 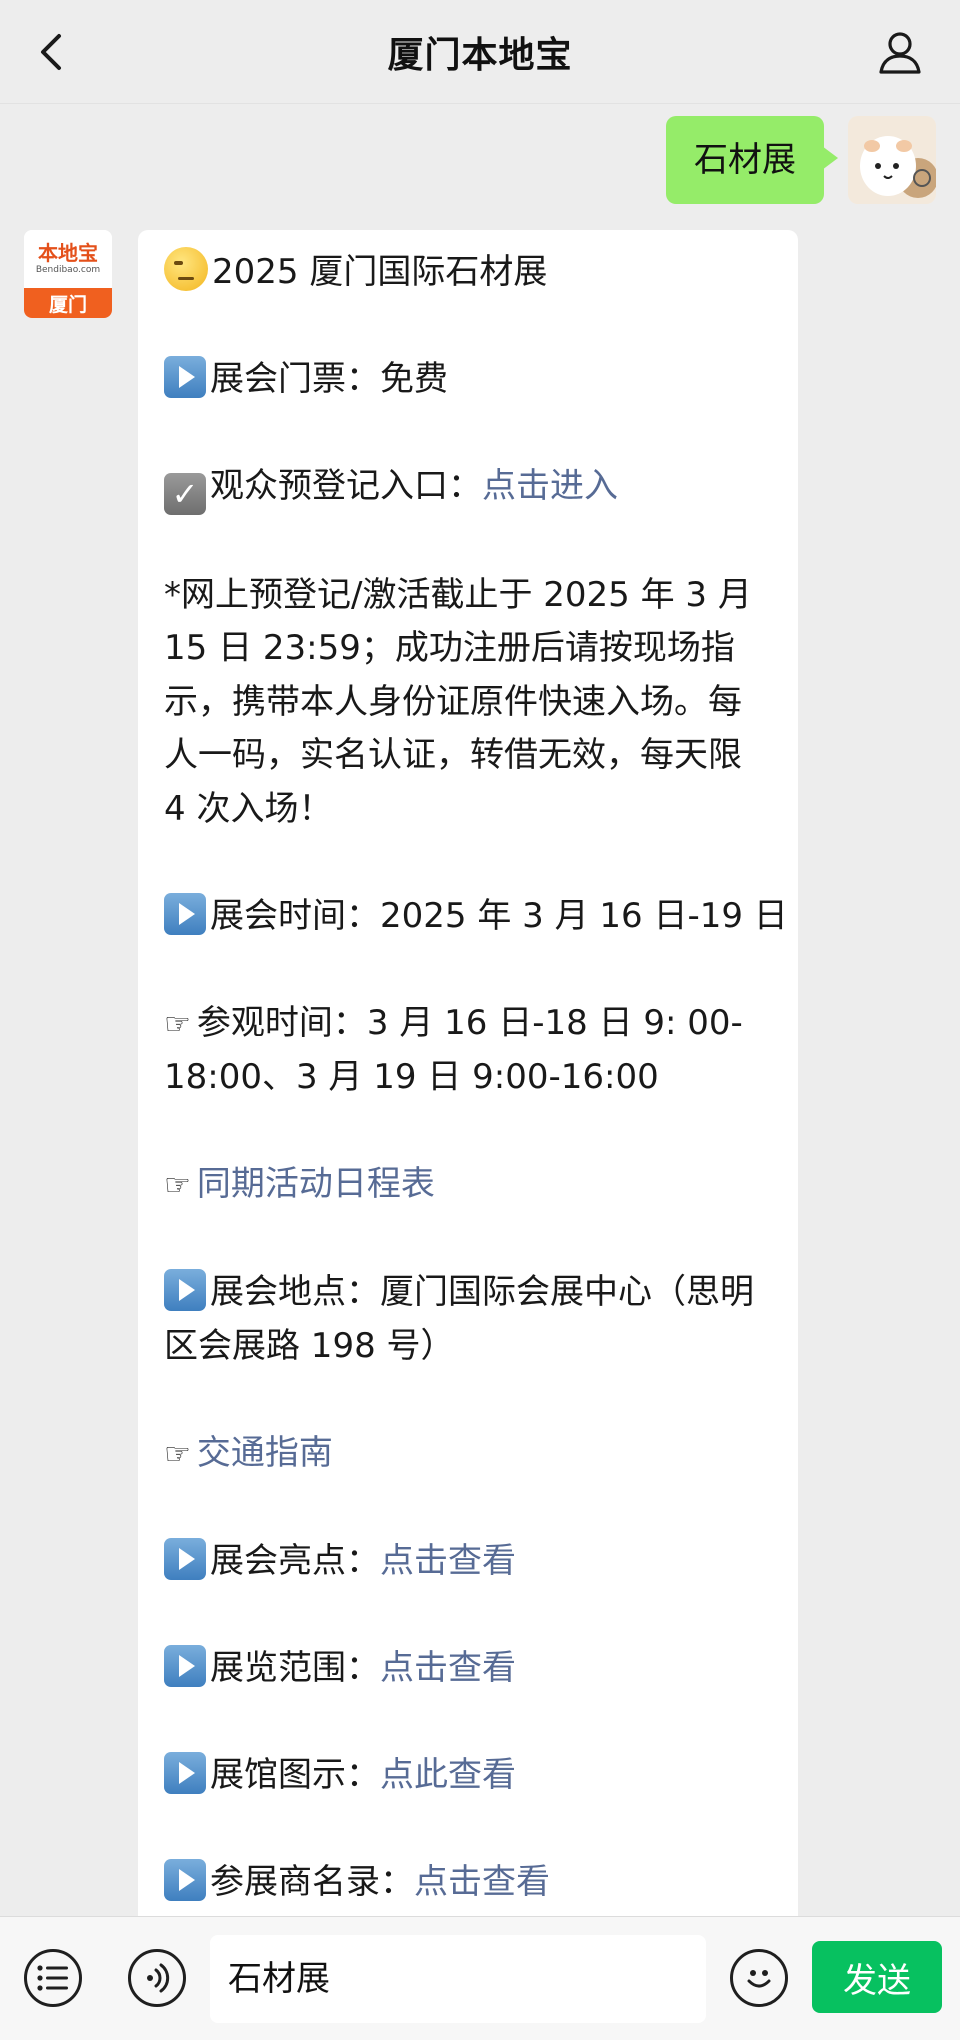 I want to click on bot-avatar-city: 厦门, so click(x=68, y=303).